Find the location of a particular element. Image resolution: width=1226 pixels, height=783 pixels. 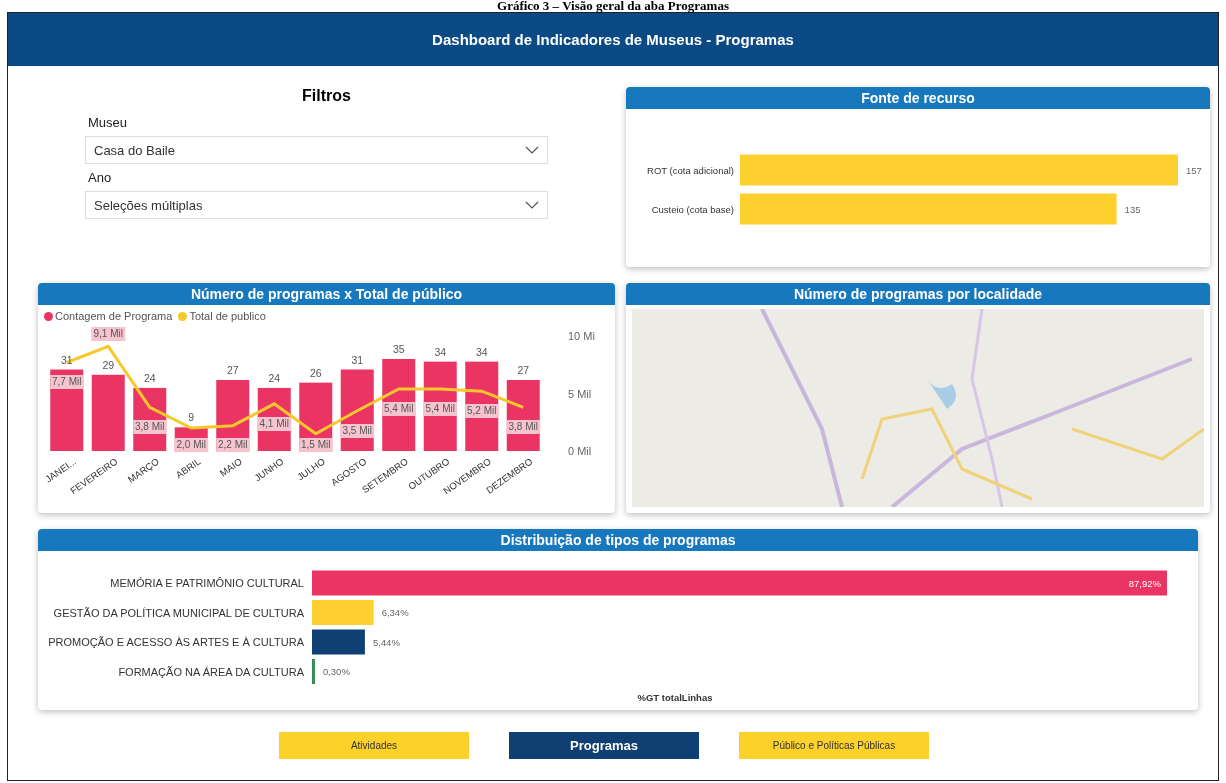

axis-tick-label: 5 Mil is located at coordinates (580, 393).